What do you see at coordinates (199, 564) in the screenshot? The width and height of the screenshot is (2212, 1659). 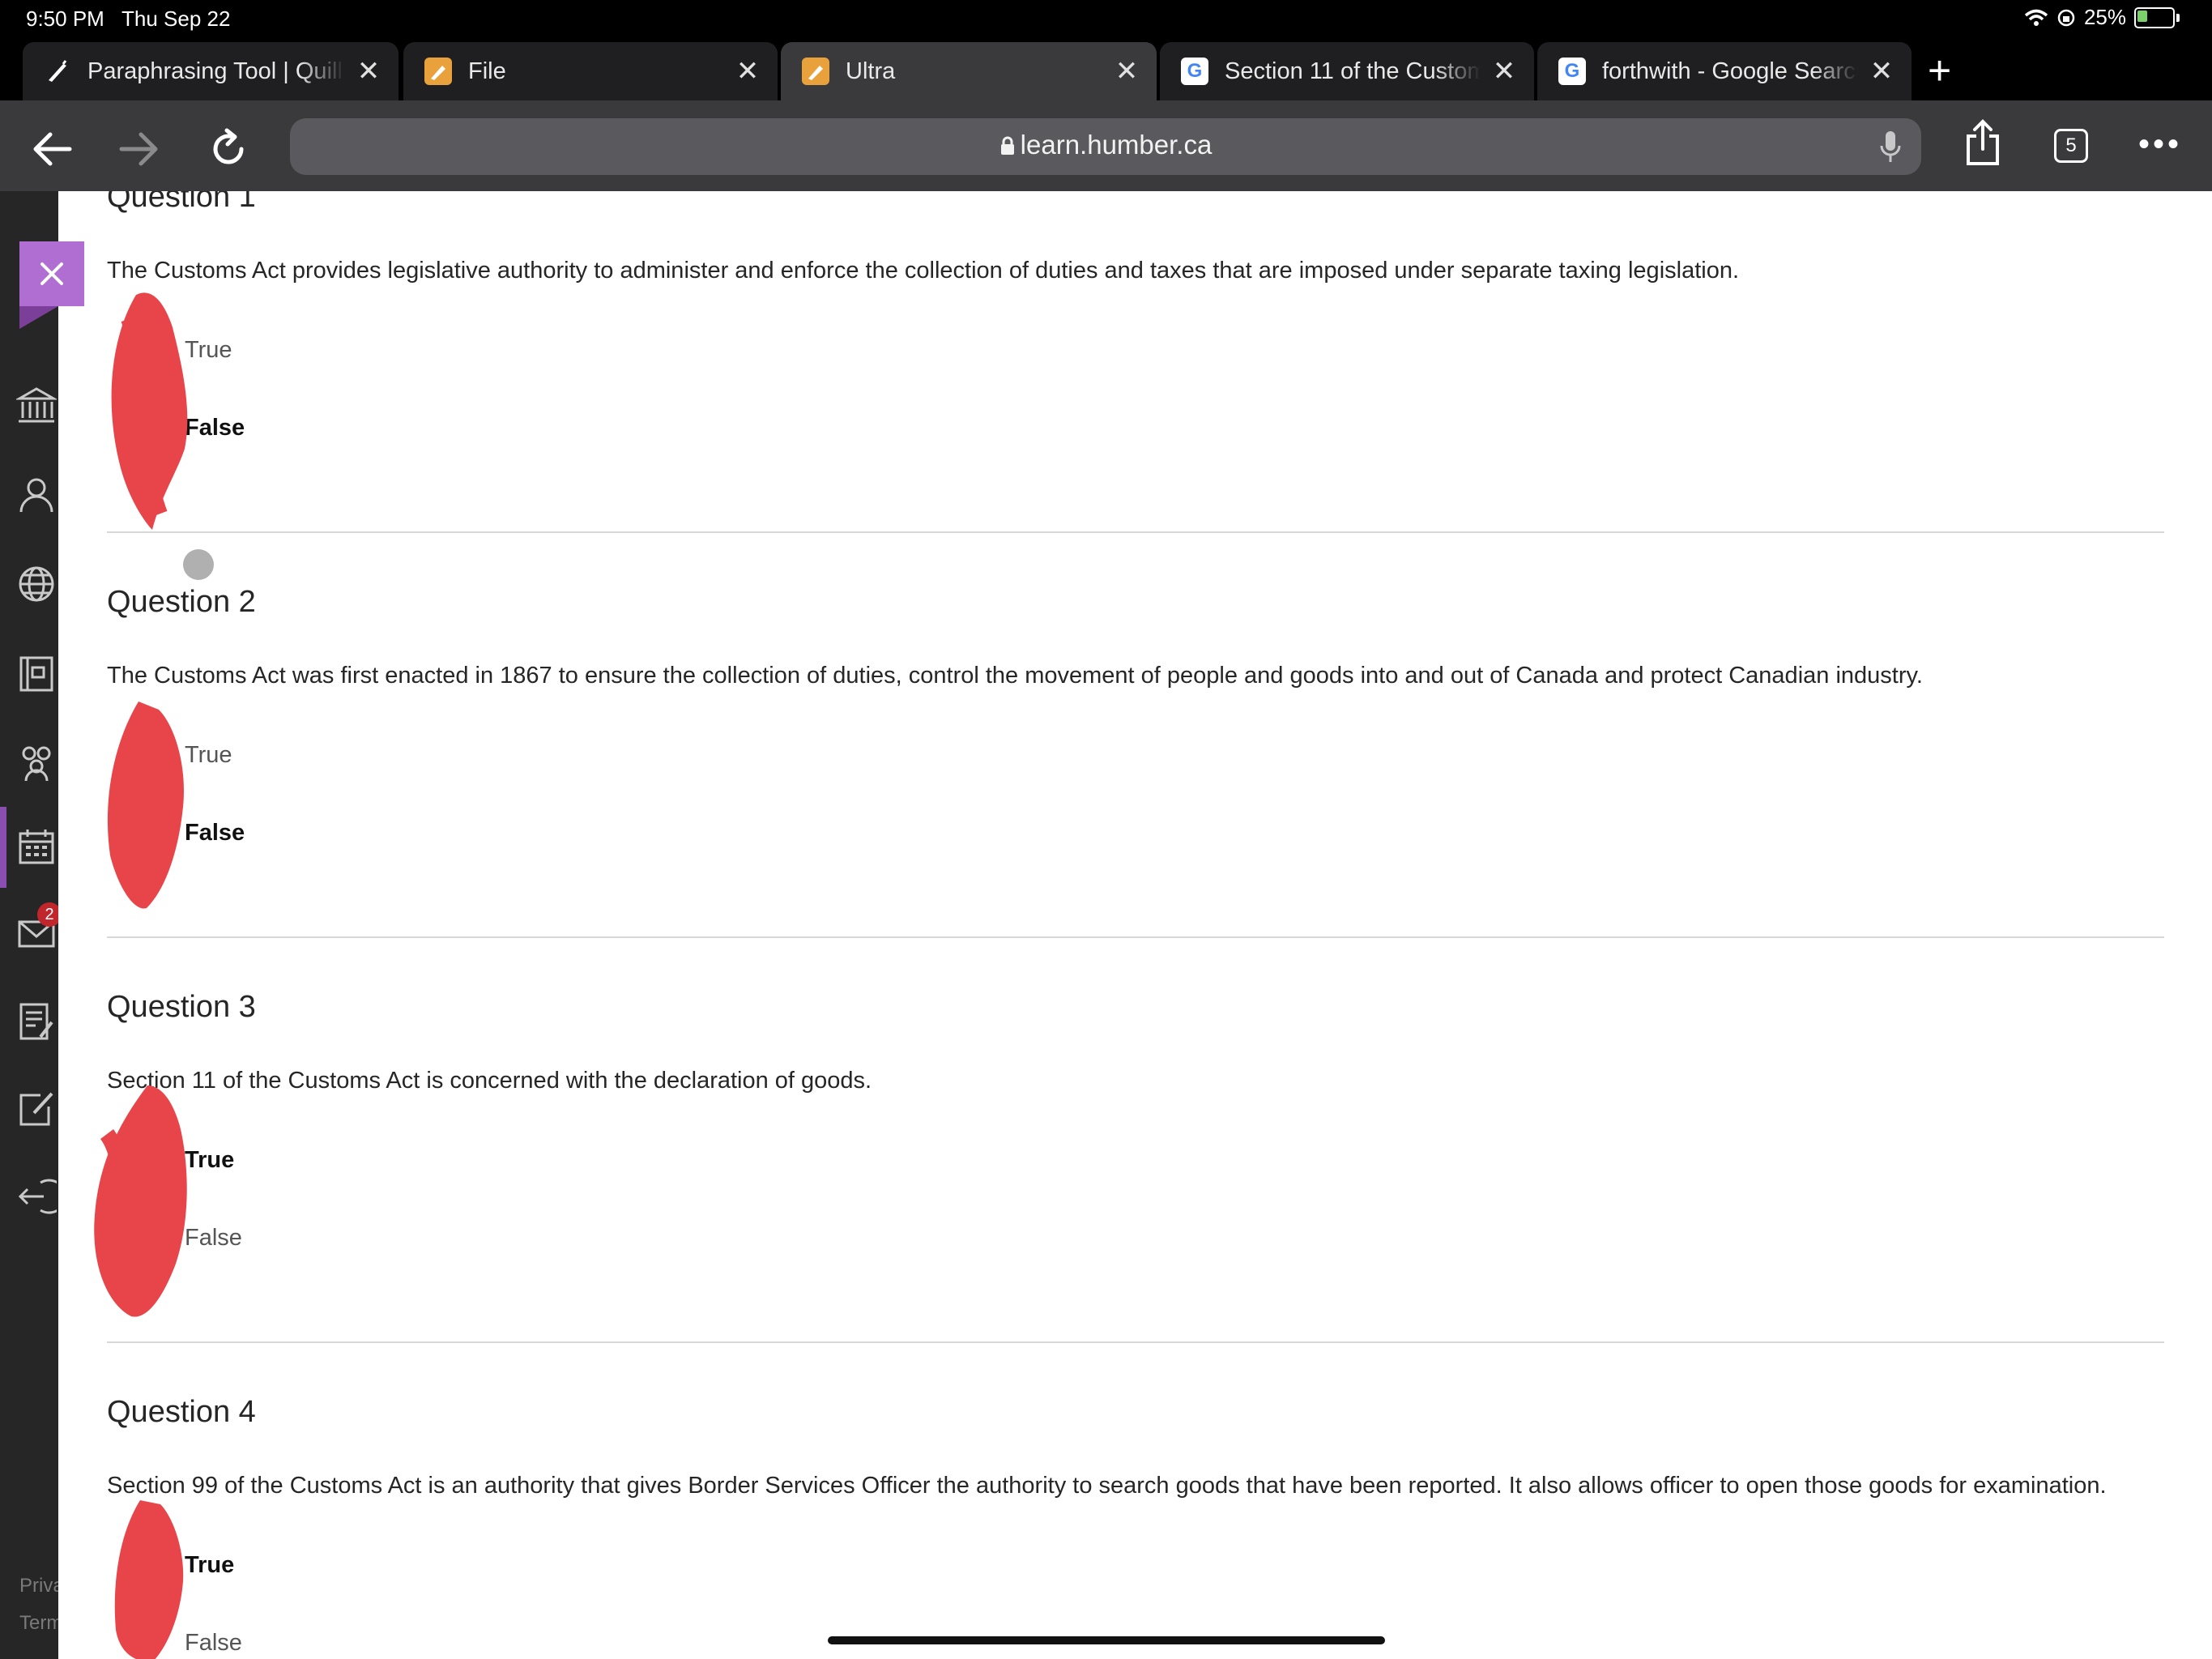 I see `scroll-indicator` at bounding box center [199, 564].